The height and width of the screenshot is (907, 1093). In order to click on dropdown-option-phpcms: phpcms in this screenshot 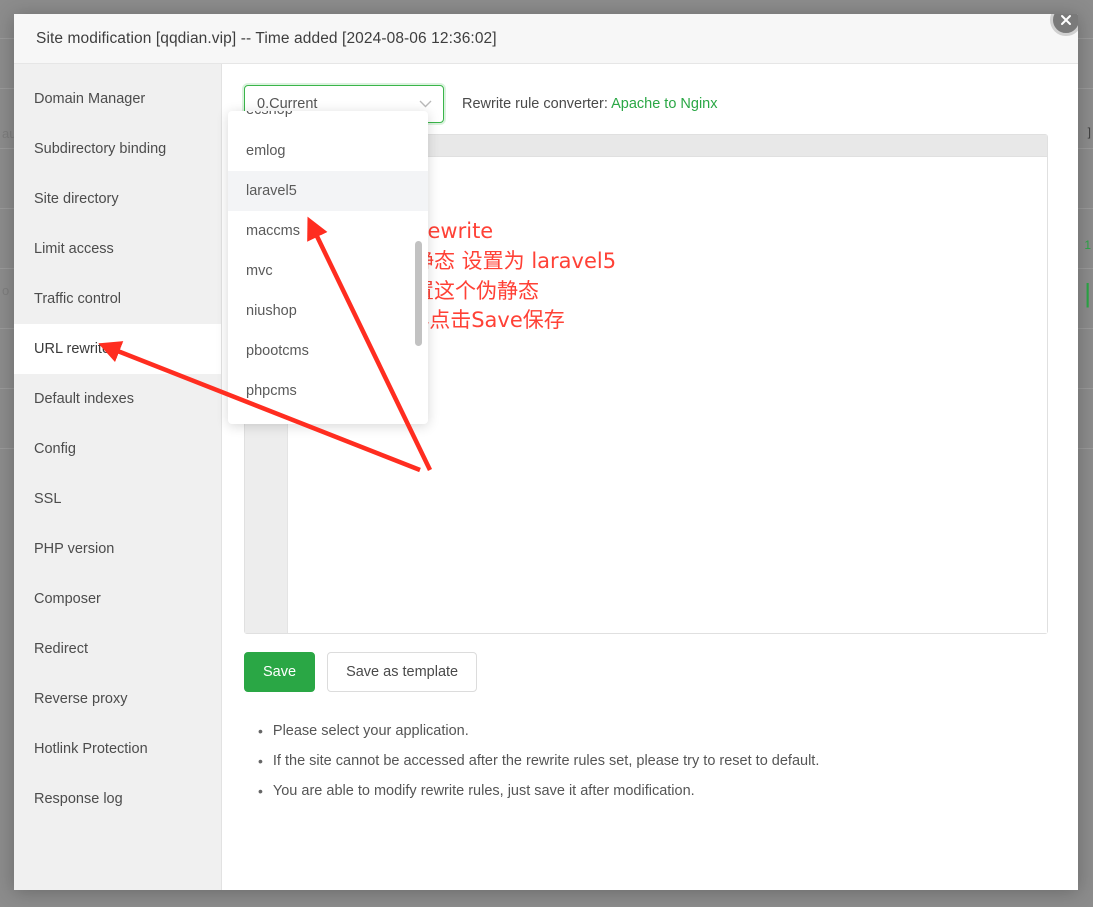, I will do `click(328, 391)`.